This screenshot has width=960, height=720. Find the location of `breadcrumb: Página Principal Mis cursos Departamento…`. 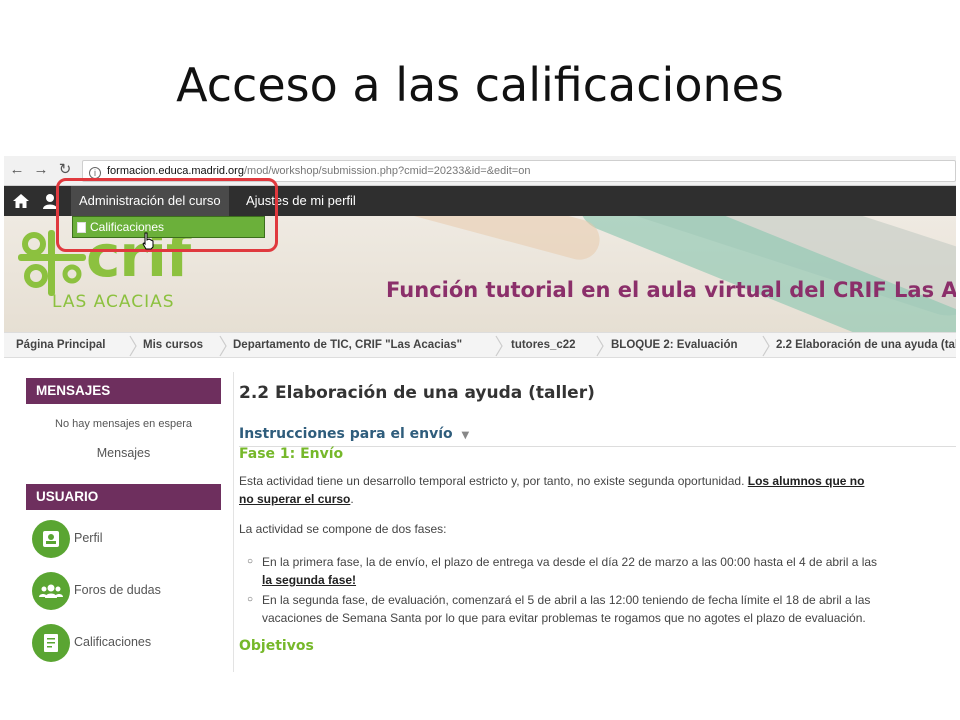

breadcrumb: Página Principal Mis cursos Departamento… is located at coordinates (480, 345).